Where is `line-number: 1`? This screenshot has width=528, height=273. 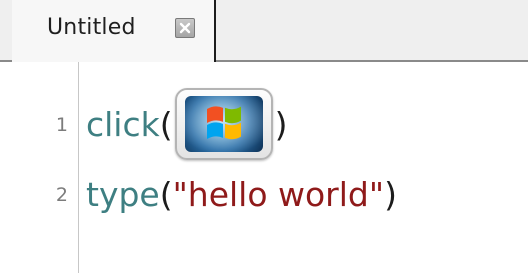
line-number: 1 is located at coordinates (61, 125).